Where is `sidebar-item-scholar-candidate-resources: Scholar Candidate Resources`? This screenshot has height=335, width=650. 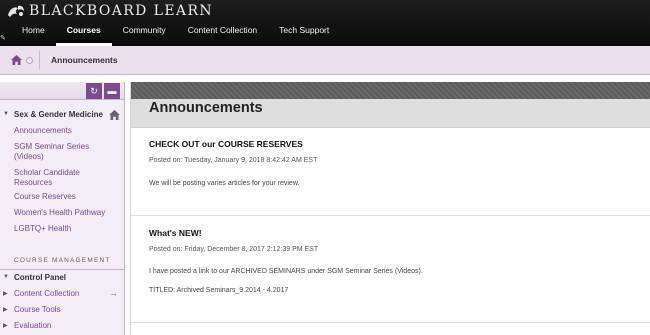
sidebar-item-scholar-candidate-resources: Scholar Candidate Resources is located at coordinates (59, 178).